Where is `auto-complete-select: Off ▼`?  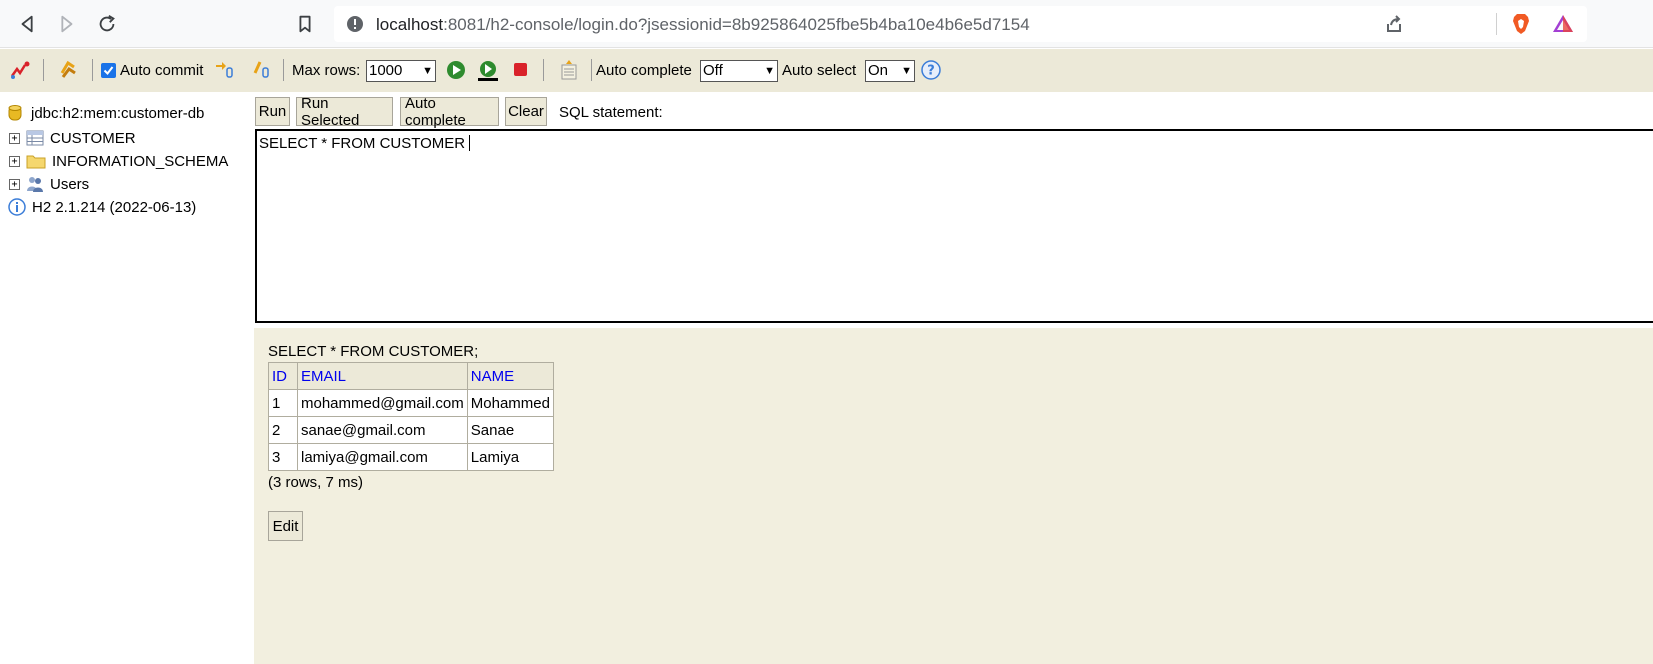 auto-complete-select: Off ▼ is located at coordinates (739, 70).